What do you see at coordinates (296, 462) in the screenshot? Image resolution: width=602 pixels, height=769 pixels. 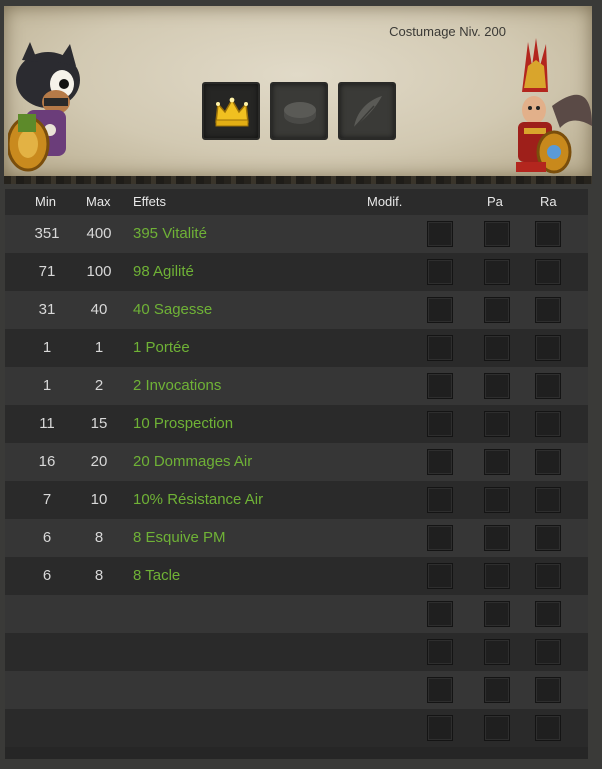 I see `table-row: 16 20 20 Dommages Air` at bounding box center [296, 462].